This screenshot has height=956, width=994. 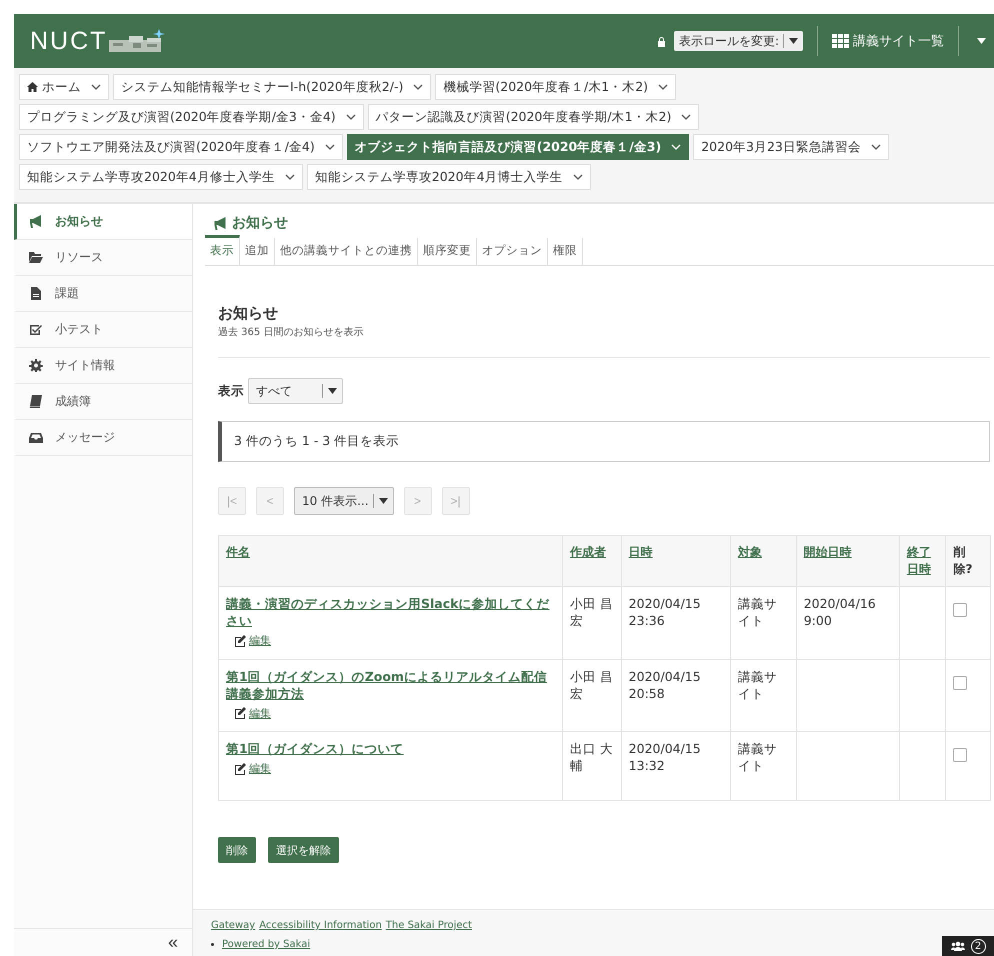 What do you see at coordinates (64, 87) in the screenshot?
I see `site-tab: ホーム` at bounding box center [64, 87].